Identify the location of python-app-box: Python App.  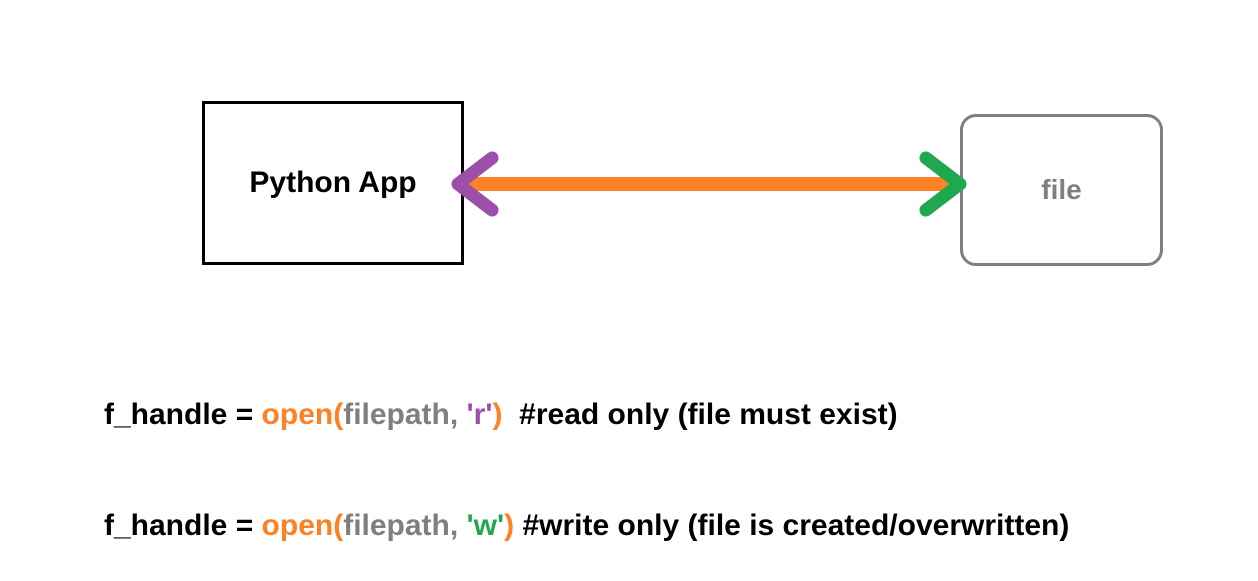
(333, 183).